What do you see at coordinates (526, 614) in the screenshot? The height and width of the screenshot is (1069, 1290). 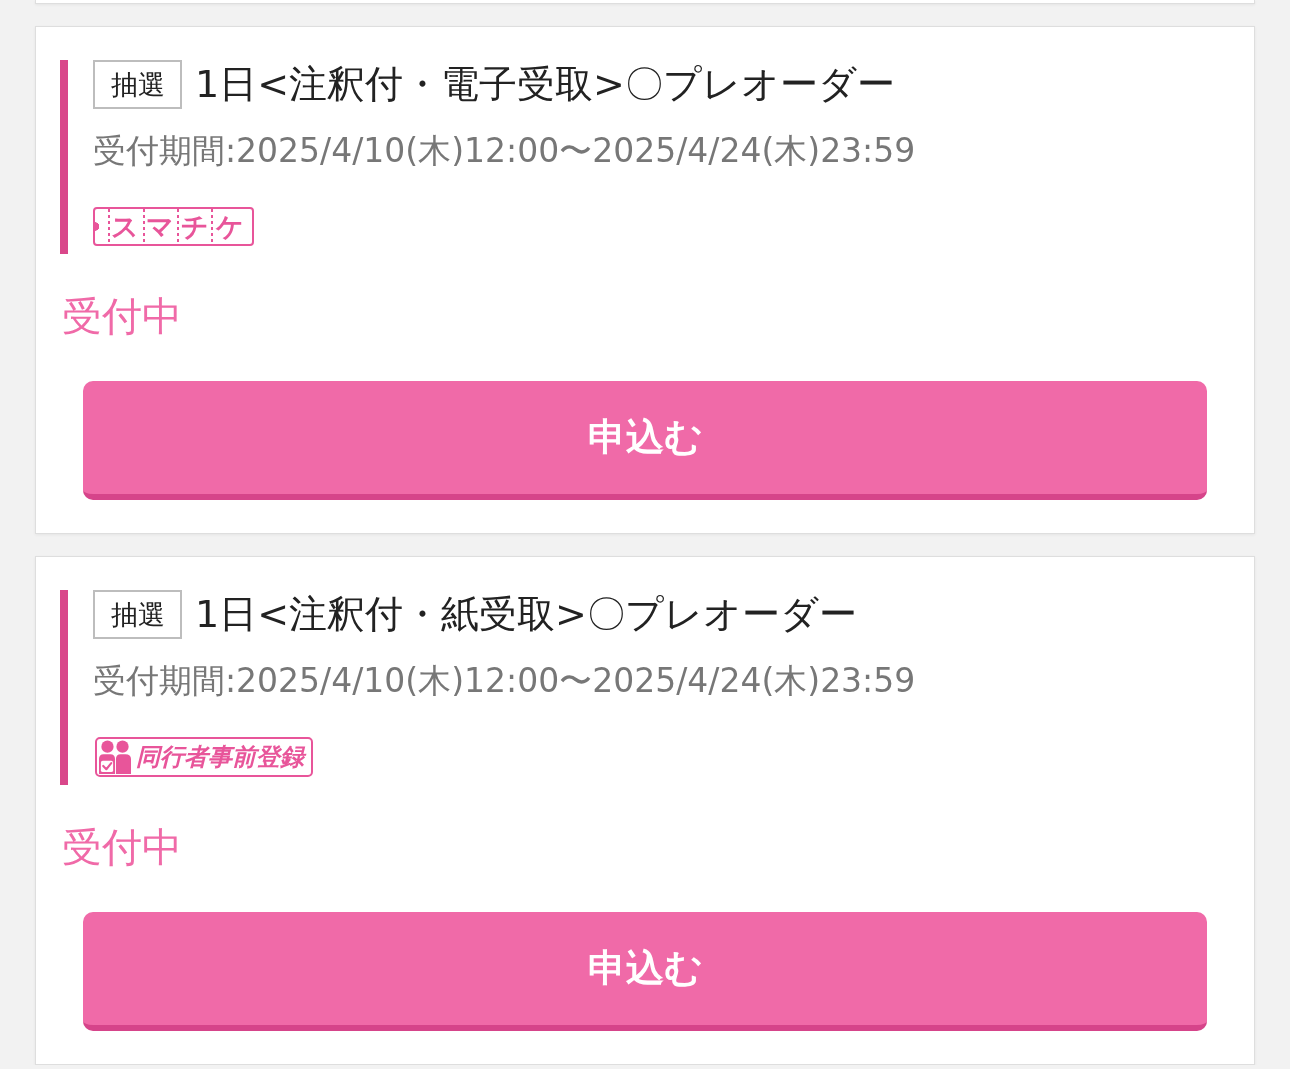 I see `sale-title: 1日<注釈付・紙受取>〇プレオーダー` at bounding box center [526, 614].